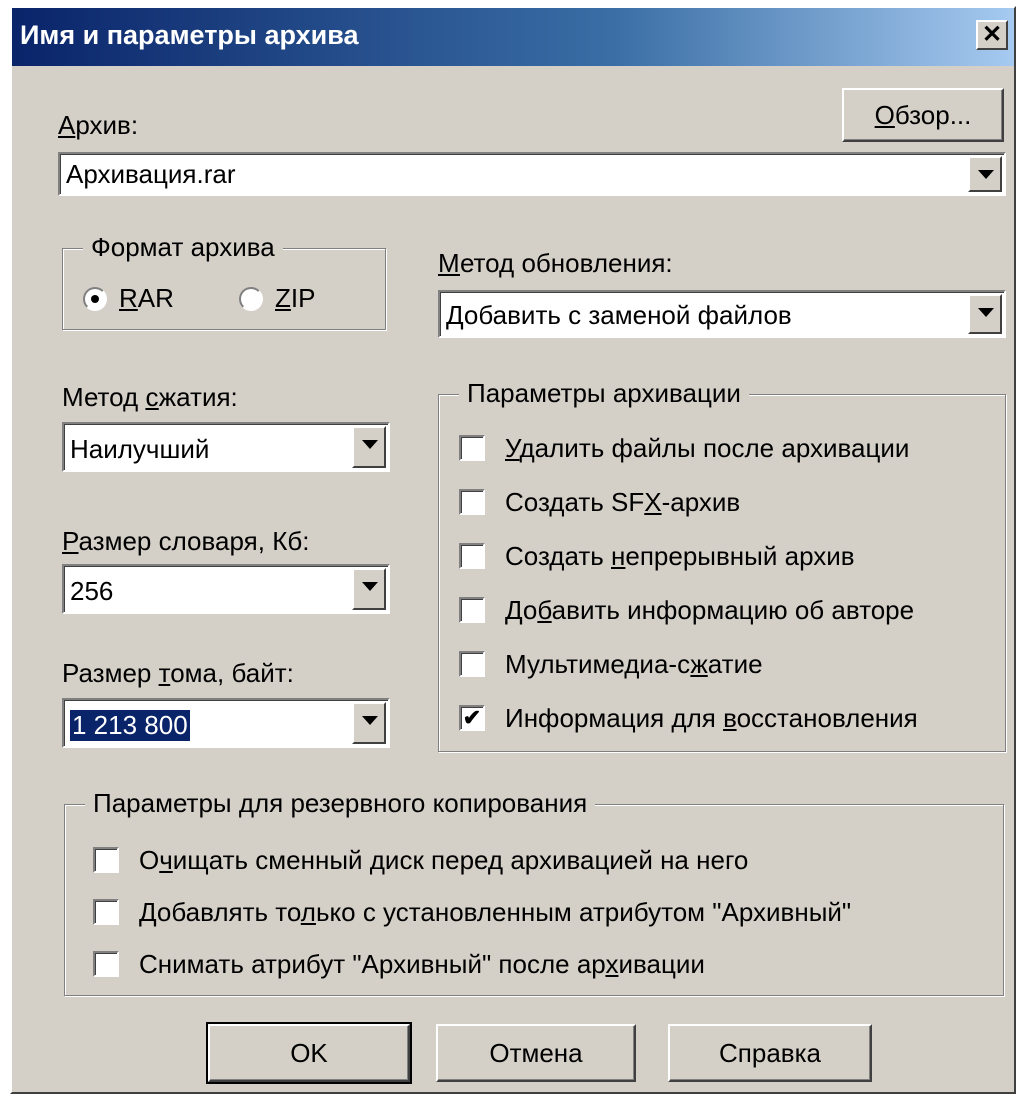 The height and width of the screenshot is (1098, 1021). Describe the element at coordinates (106, 964) in the screenshot. I see `checkbox-clear-archive-attr` at that location.